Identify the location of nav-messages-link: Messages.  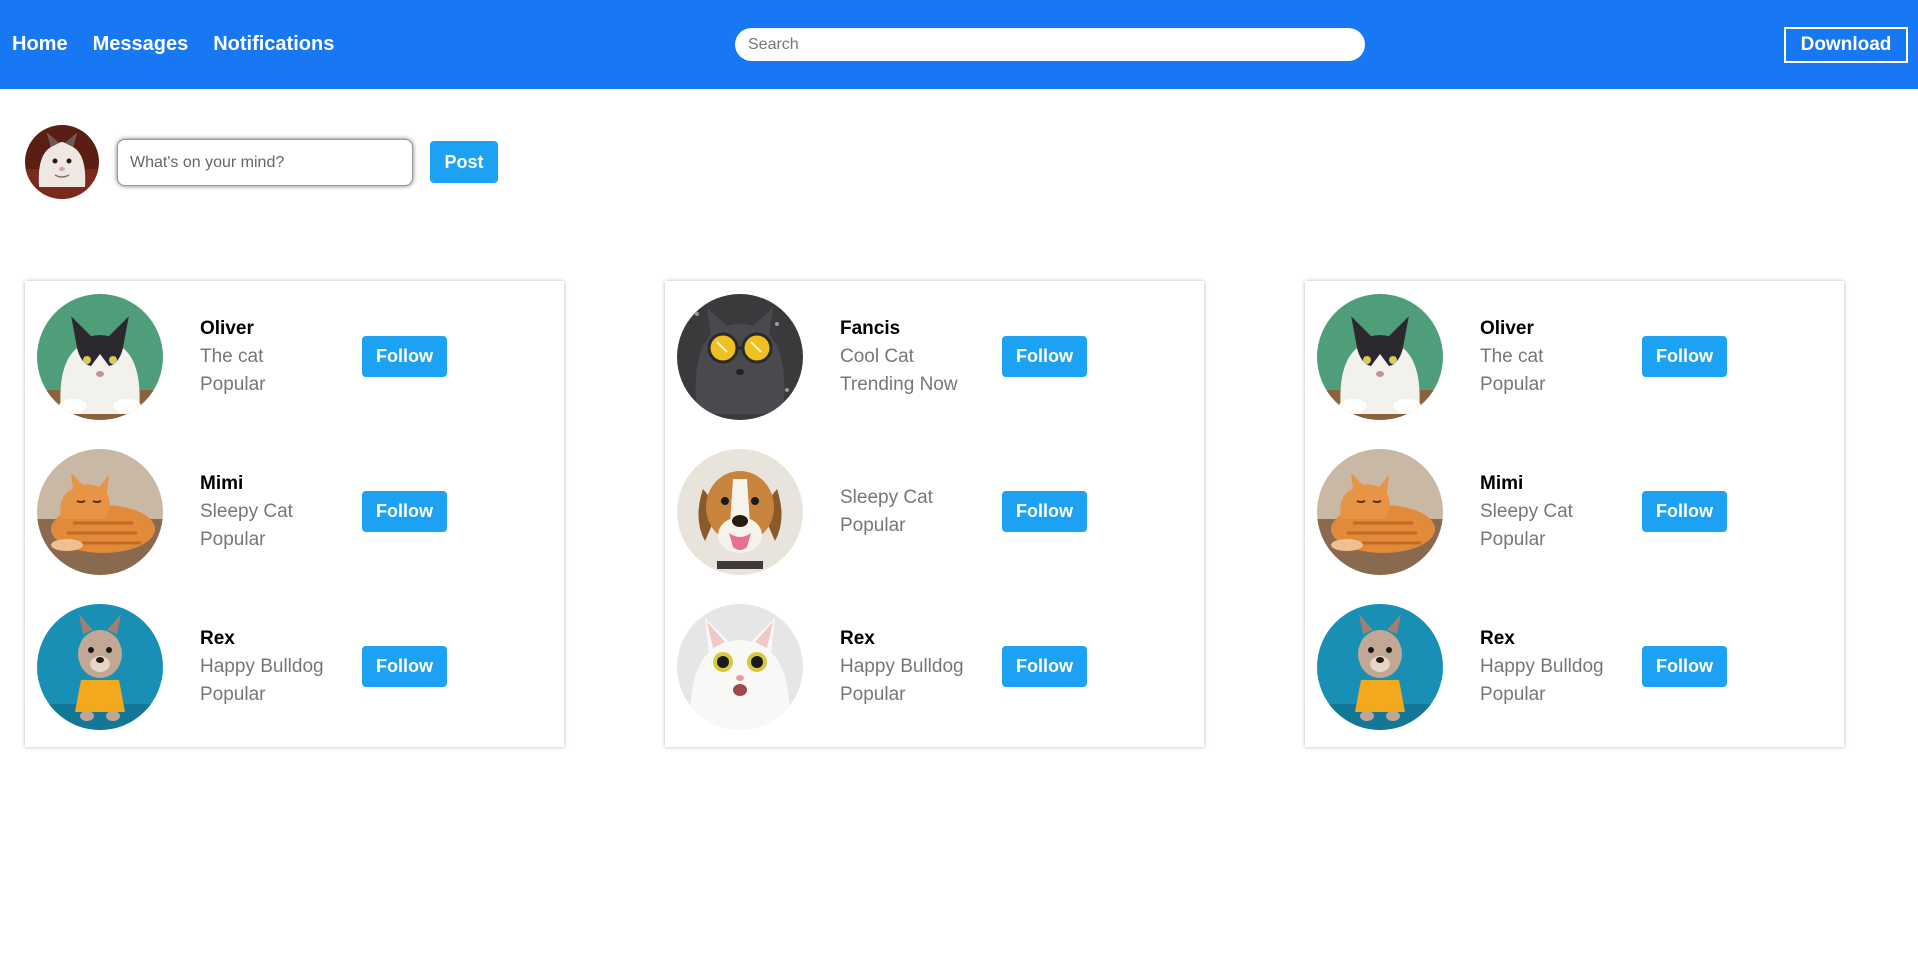
(141, 44).